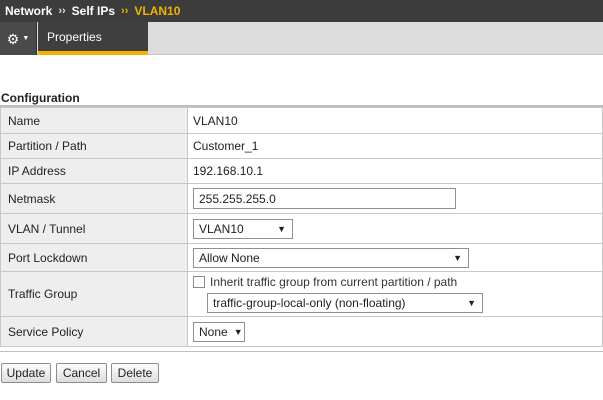 This screenshot has height=400, width=603. What do you see at coordinates (135, 373) in the screenshot?
I see `delete-button: Delete` at bounding box center [135, 373].